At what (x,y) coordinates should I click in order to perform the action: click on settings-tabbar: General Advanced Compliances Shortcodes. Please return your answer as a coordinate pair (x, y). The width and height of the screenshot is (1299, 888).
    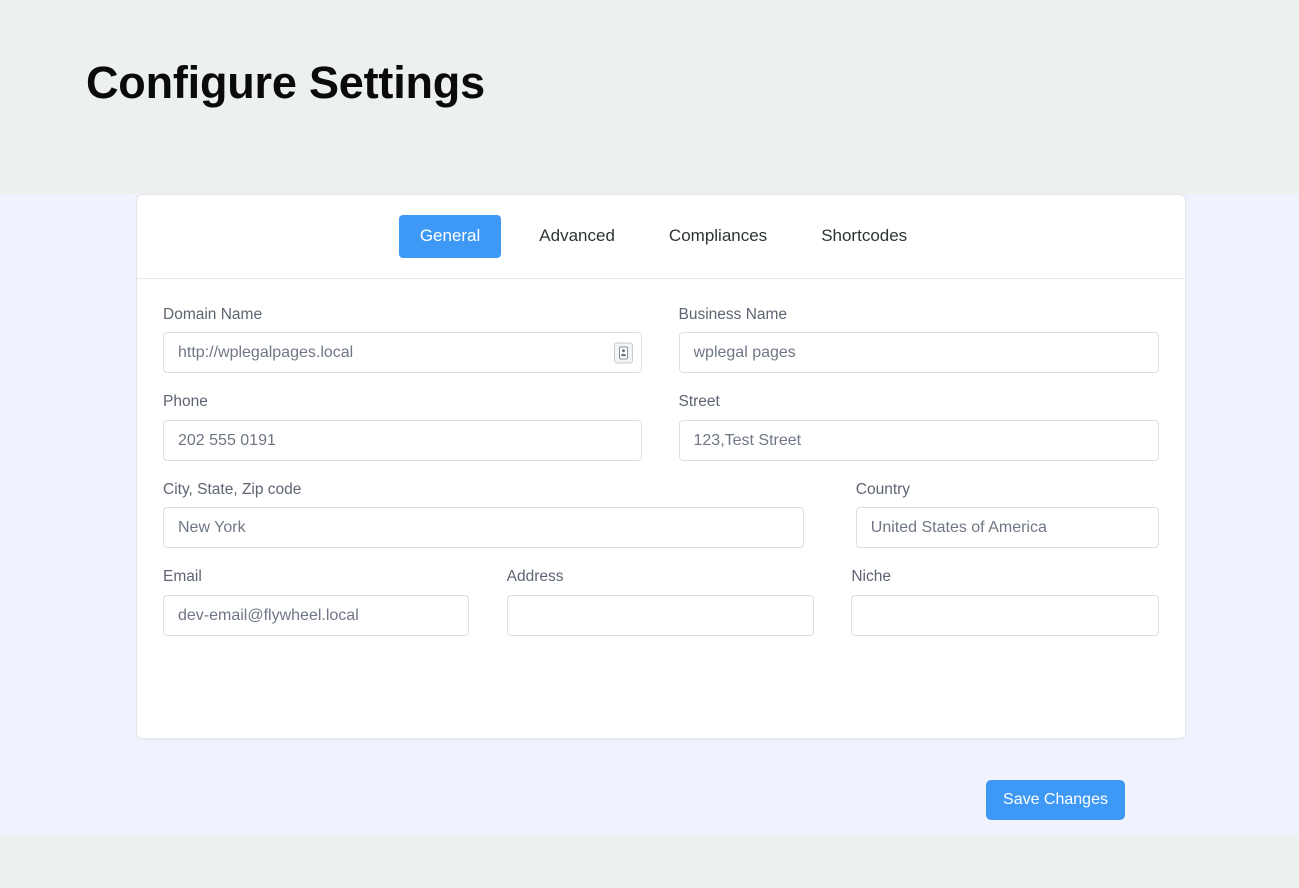
    Looking at the image, I should click on (661, 237).